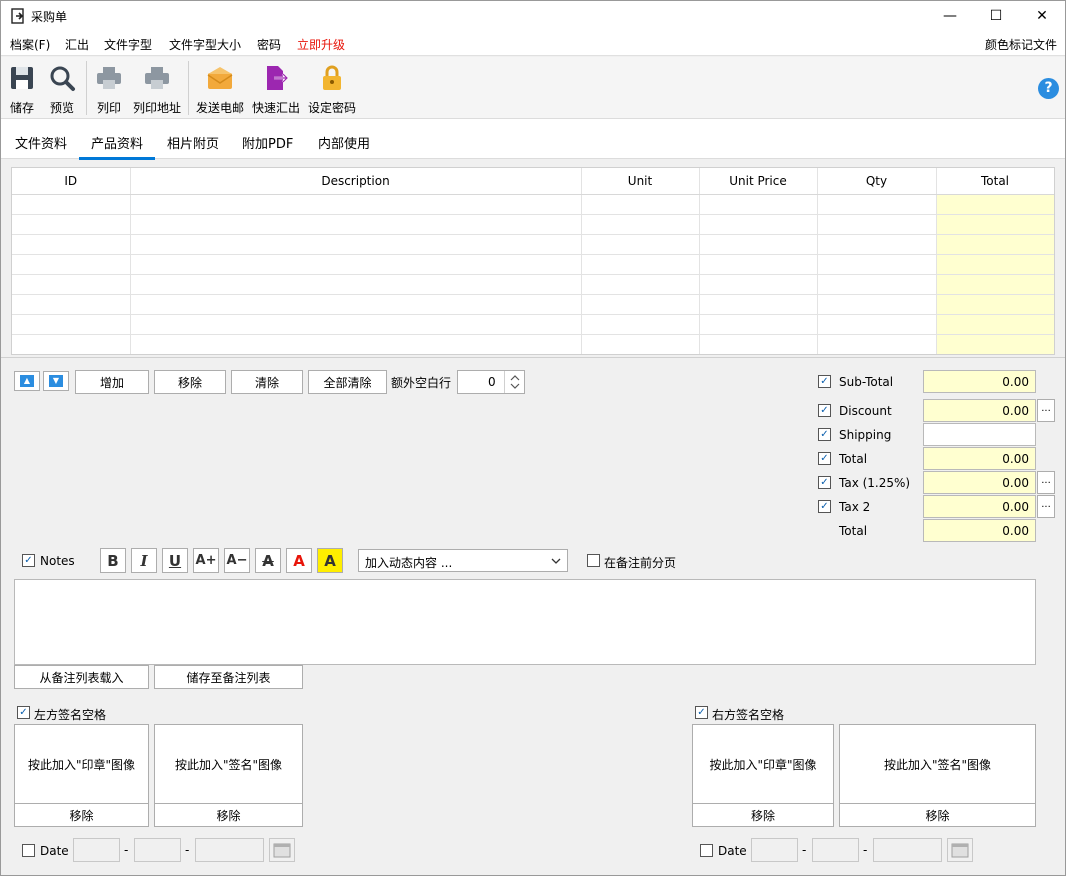  What do you see at coordinates (62, 87) in the screenshot?
I see `preview-button: 预览` at bounding box center [62, 87].